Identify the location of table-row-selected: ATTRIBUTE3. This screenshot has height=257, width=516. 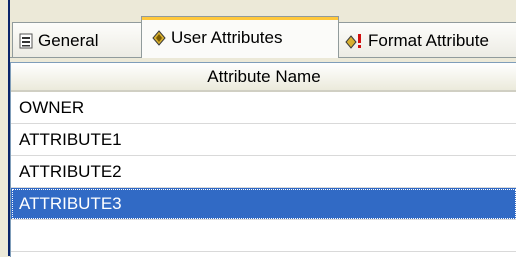
(263, 204).